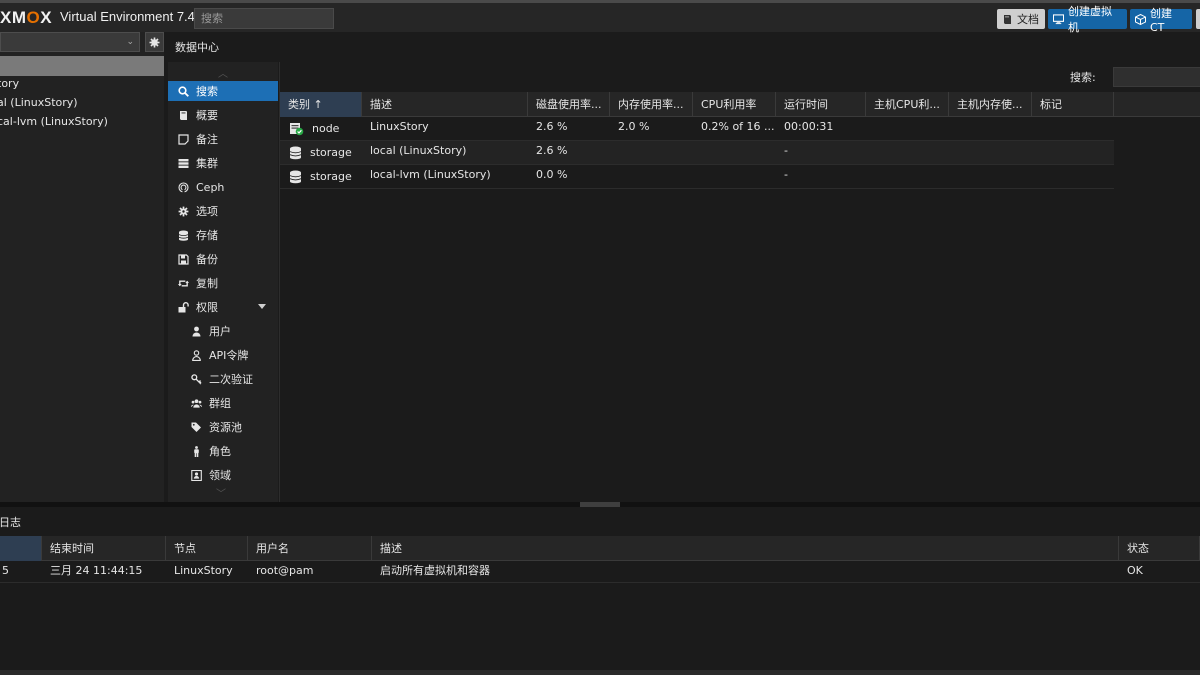  What do you see at coordinates (223, 115) in the screenshot?
I see `nav-item-summary: 概要` at bounding box center [223, 115].